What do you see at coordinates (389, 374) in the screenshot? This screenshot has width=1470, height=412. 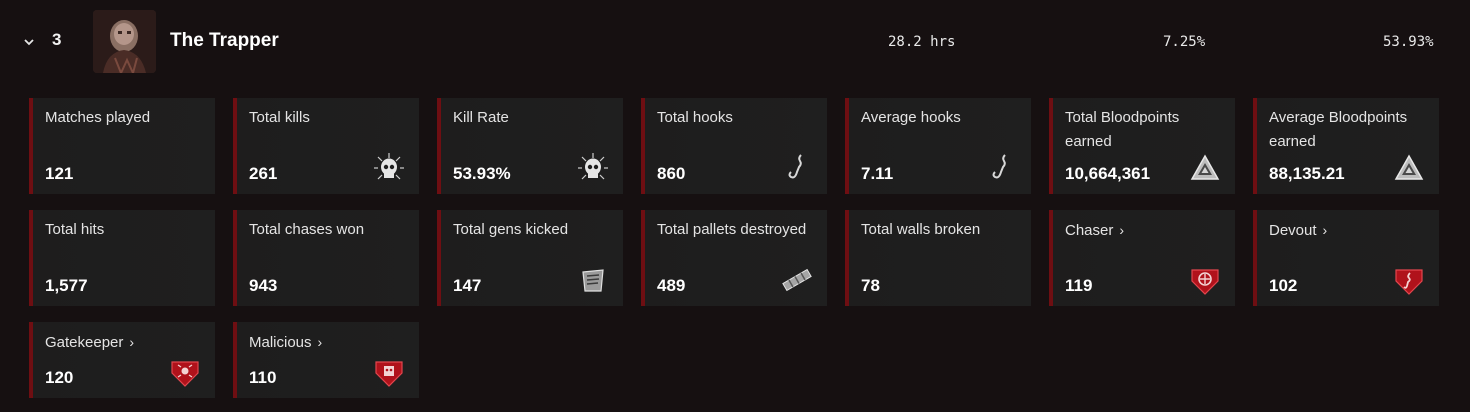 I see `malicious-emblem-icon` at bounding box center [389, 374].